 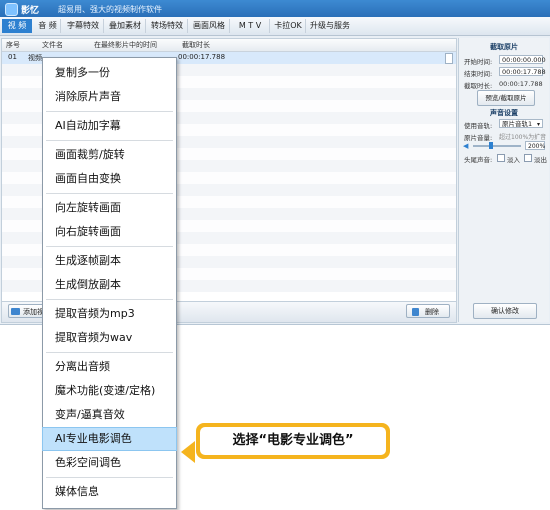 What do you see at coordinates (109, 155) in the screenshot?
I see `menu-item-crop-rotate: 画面裁剪/旋转` at bounding box center [109, 155].